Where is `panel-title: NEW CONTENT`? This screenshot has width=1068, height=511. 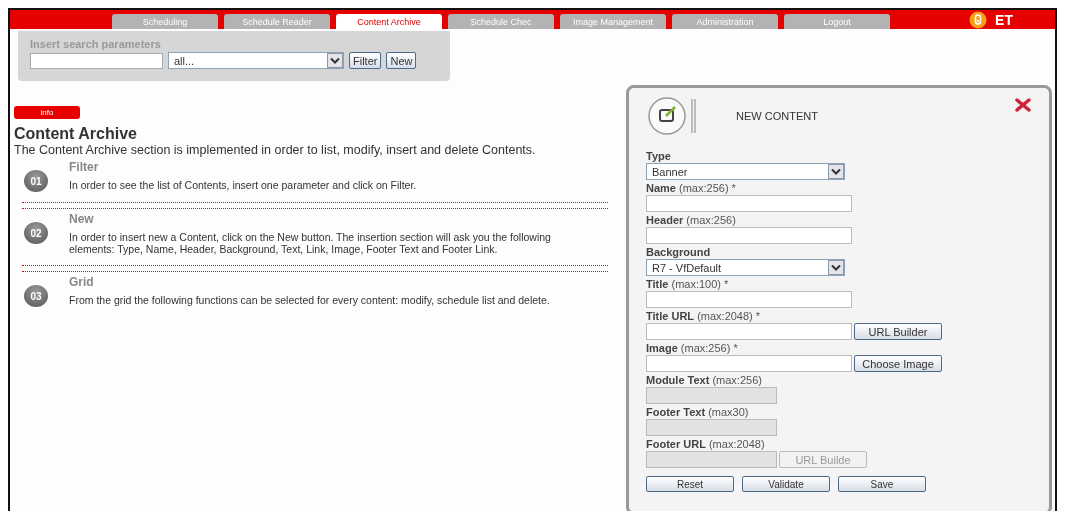
panel-title: NEW CONTENT is located at coordinates (777, 116).